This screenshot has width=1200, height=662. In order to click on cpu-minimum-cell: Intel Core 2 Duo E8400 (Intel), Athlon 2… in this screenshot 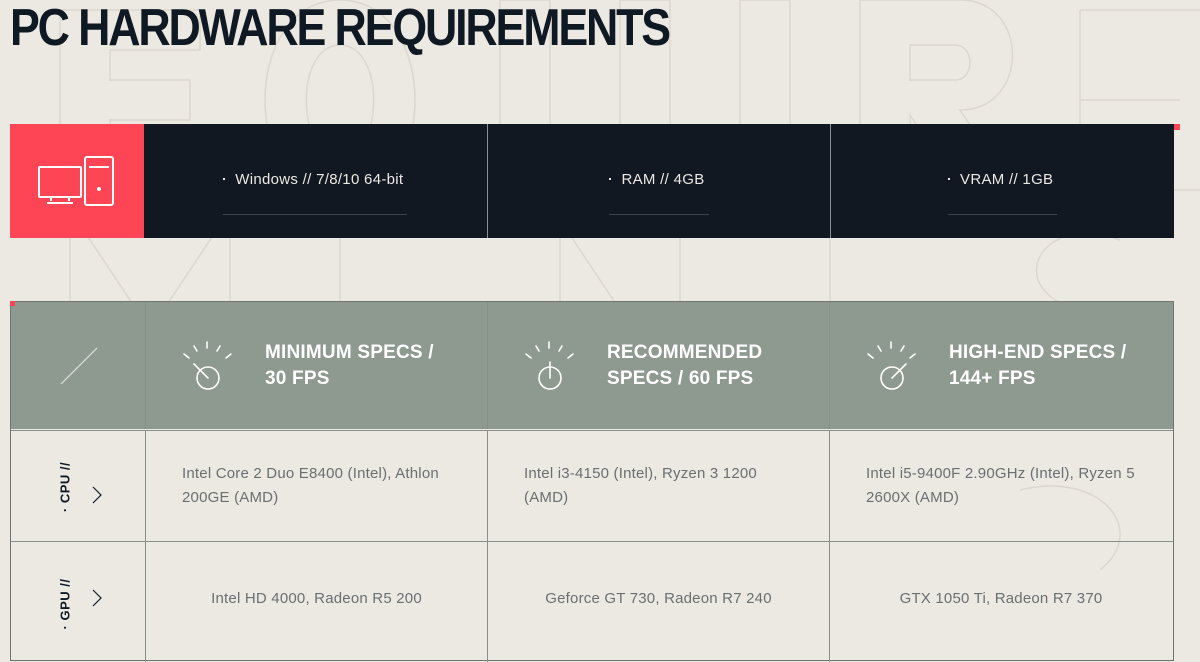, I will do `click(317, 486)`.